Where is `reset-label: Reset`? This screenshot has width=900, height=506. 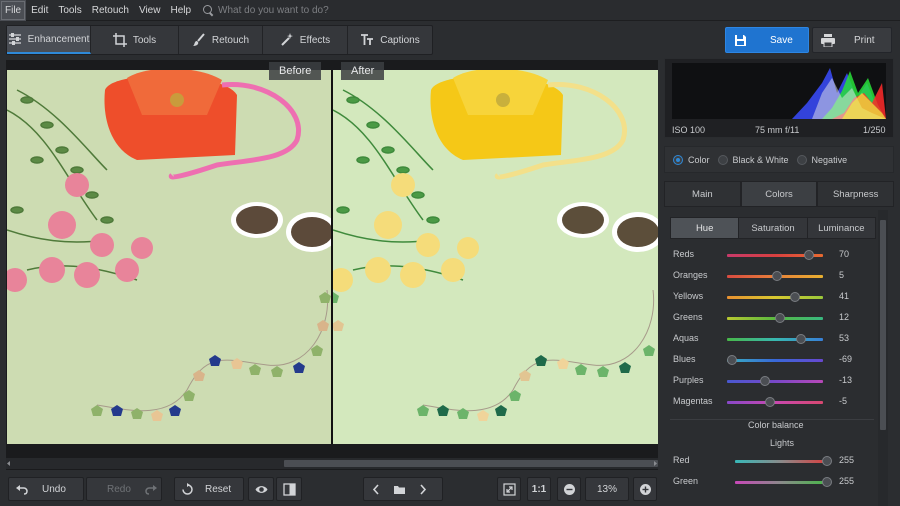
reset-label: Reset is located at coordinates (218, 489).